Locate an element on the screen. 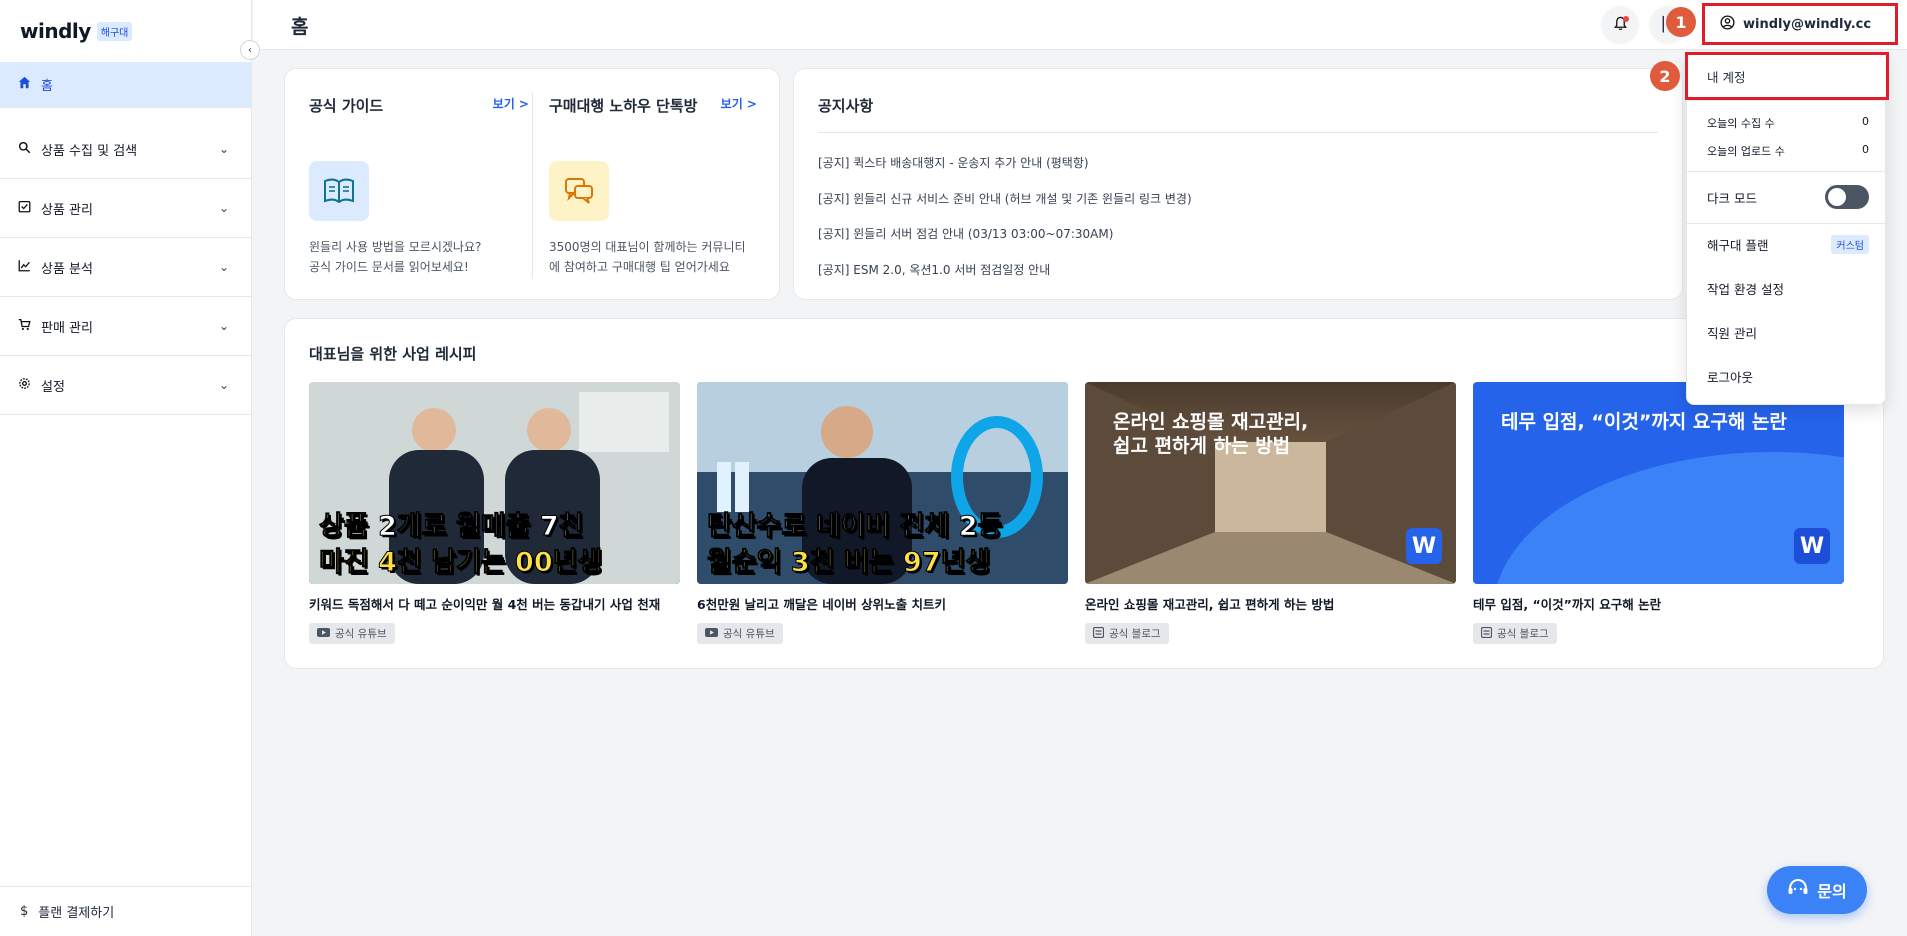  card-title: 6천만원 날리고 깨달은 네이버 상위노출 치트키 is located at coordinates (882, 603).